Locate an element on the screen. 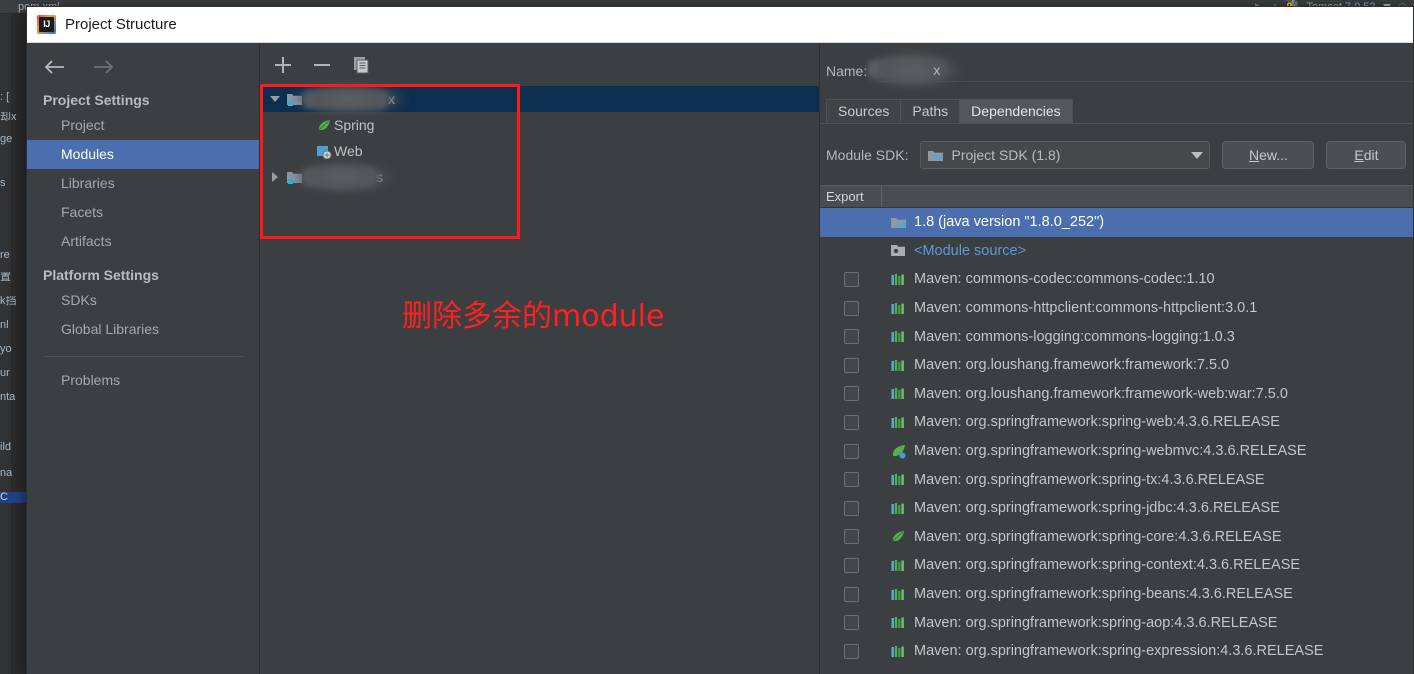 This screenshot has height=674, width=1414. export-column-header: Export is located at coordinates (851, 196).